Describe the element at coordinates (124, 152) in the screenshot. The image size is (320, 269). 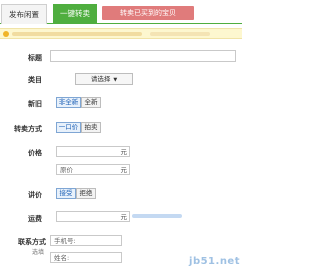
I see `price-unit: 元` at that location.